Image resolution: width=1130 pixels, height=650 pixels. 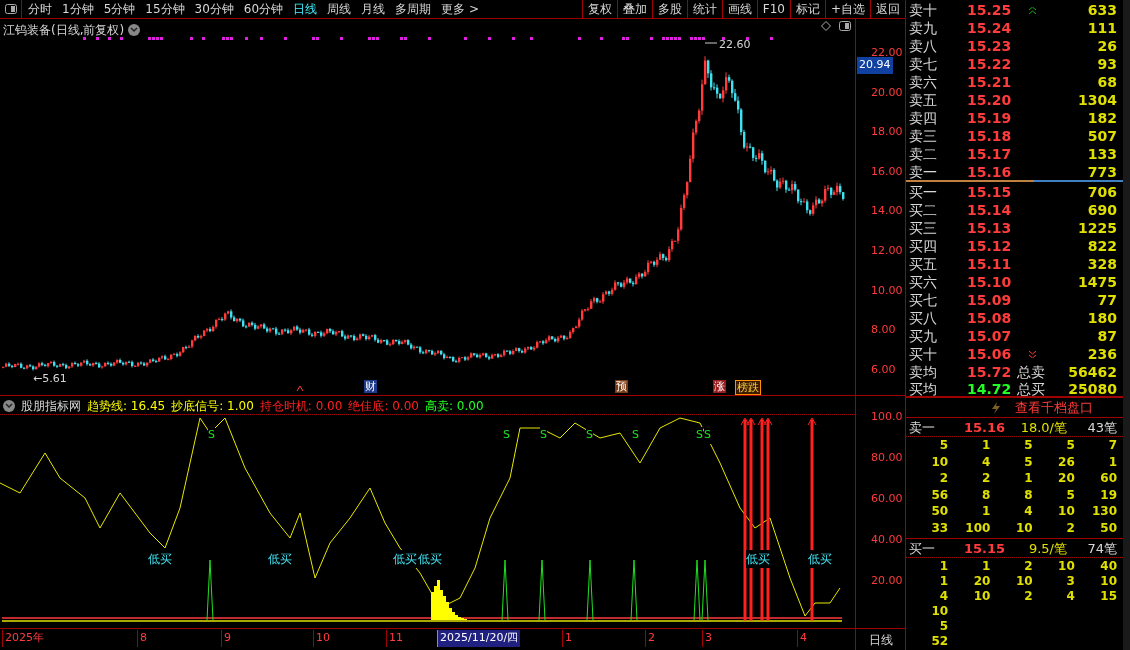 I want to click on toolbar-button: 返回, so click(x=887, y=9).